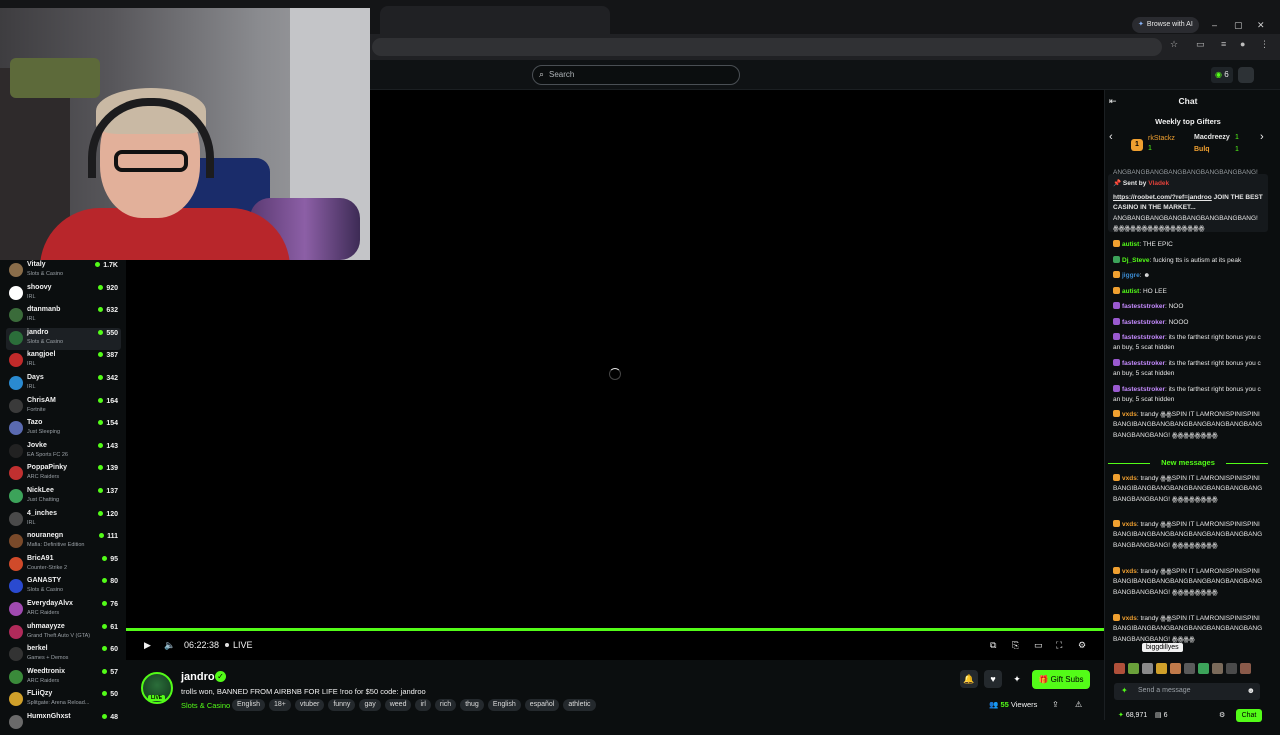 The width and height of the screenshot is (1280, 735). I want to click on picture-in-picture-icon: ⧉, so click(993, 645).